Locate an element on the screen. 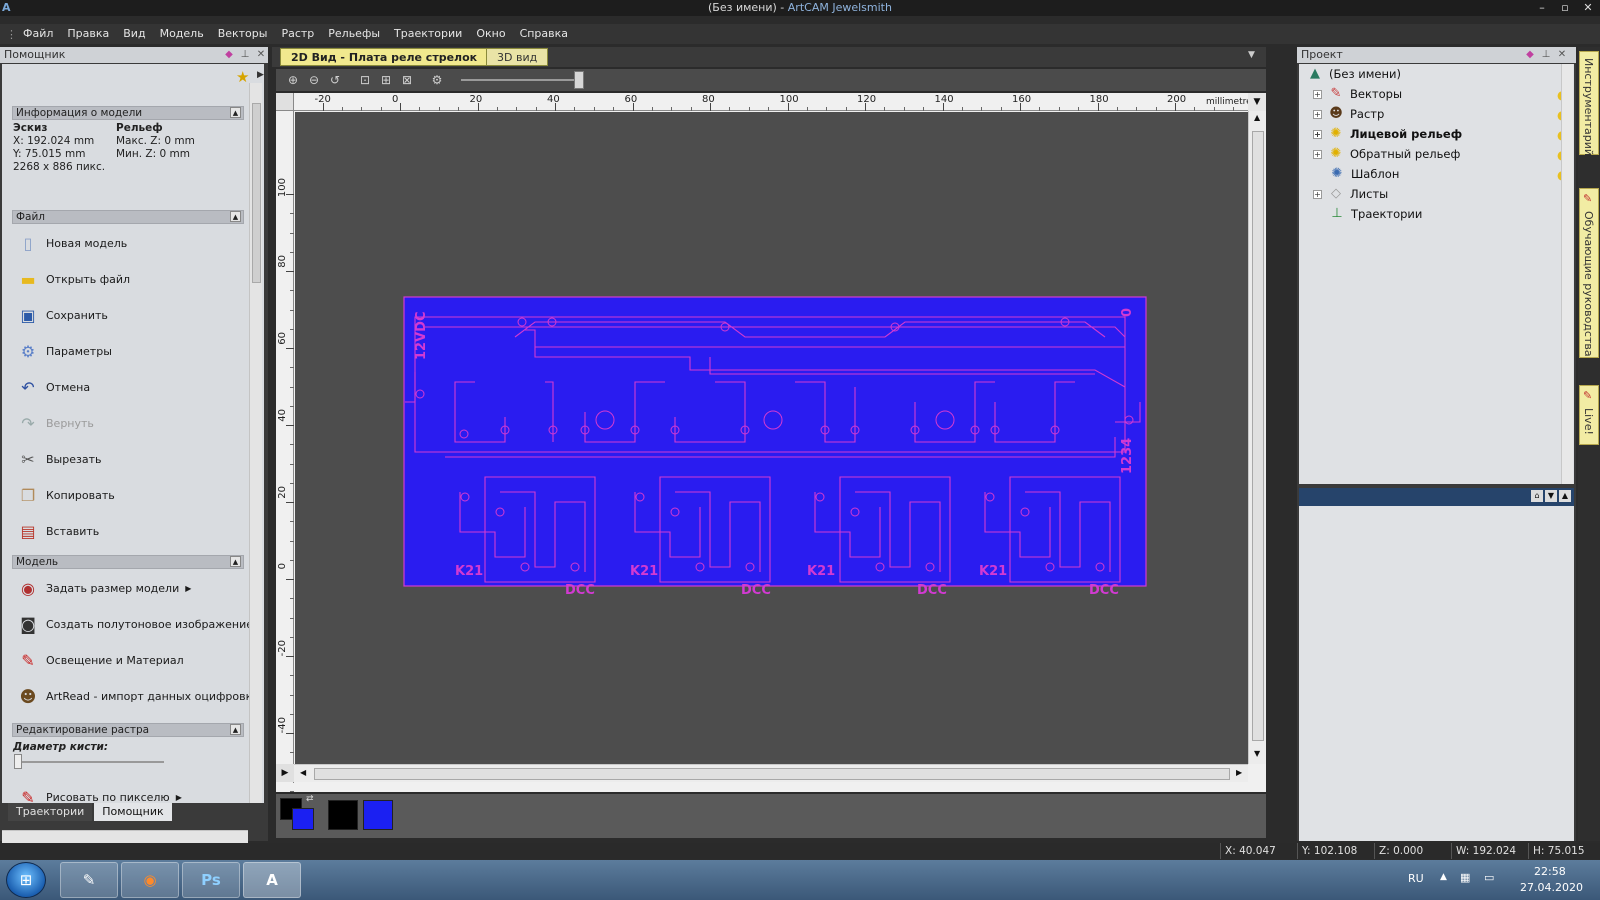 This screenshot has width=1600, height=900. ruler-corner is located at coordinates (285, 102).